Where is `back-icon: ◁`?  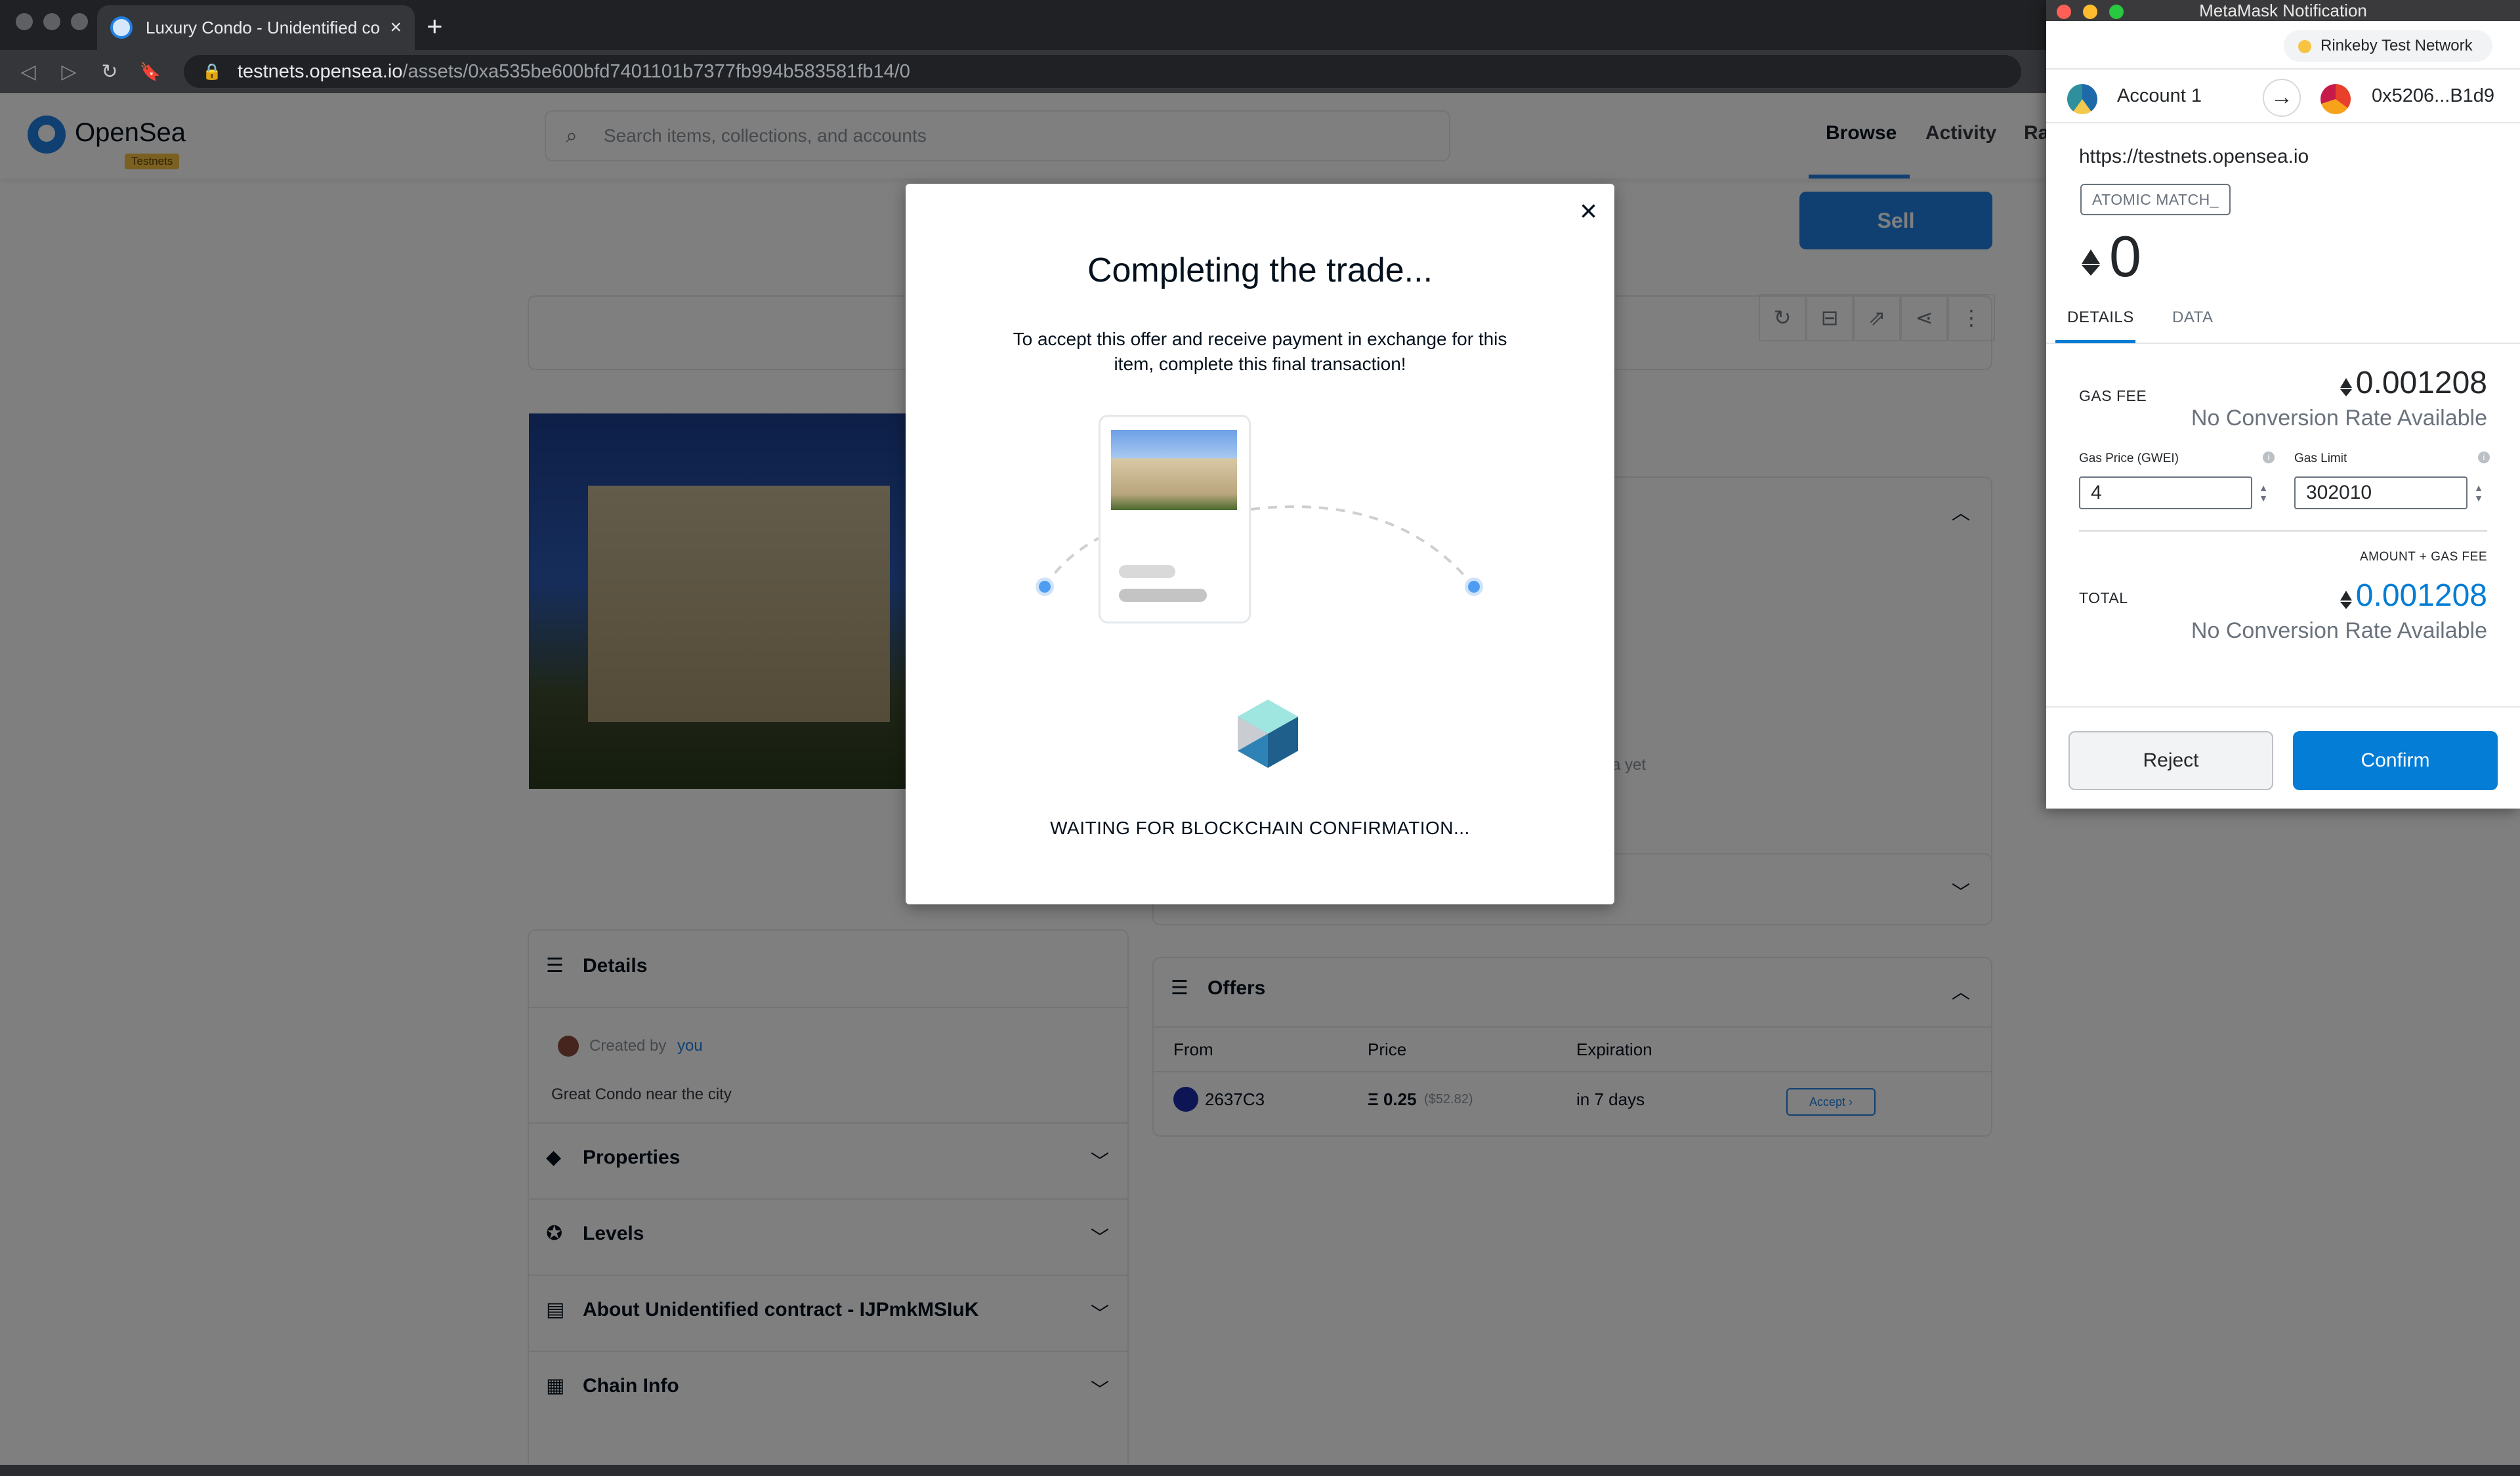
back-icon: ◁ is located at coordinates (28, 71).